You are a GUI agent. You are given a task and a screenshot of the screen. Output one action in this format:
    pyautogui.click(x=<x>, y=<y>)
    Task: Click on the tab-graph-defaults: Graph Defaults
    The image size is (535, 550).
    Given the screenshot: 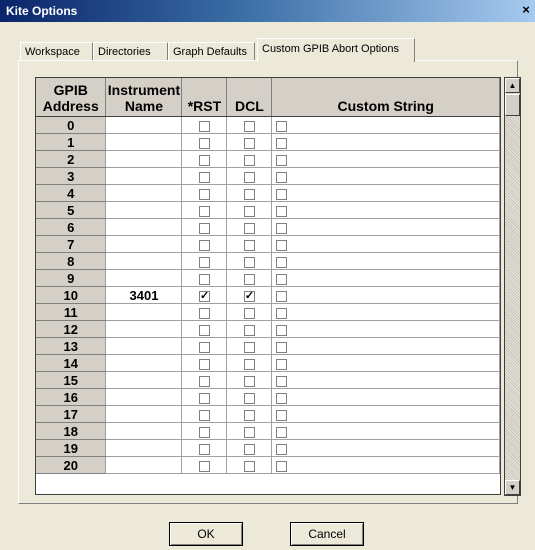 What is the action you would take?
    pyautogui.click(x=211, y=51)
    